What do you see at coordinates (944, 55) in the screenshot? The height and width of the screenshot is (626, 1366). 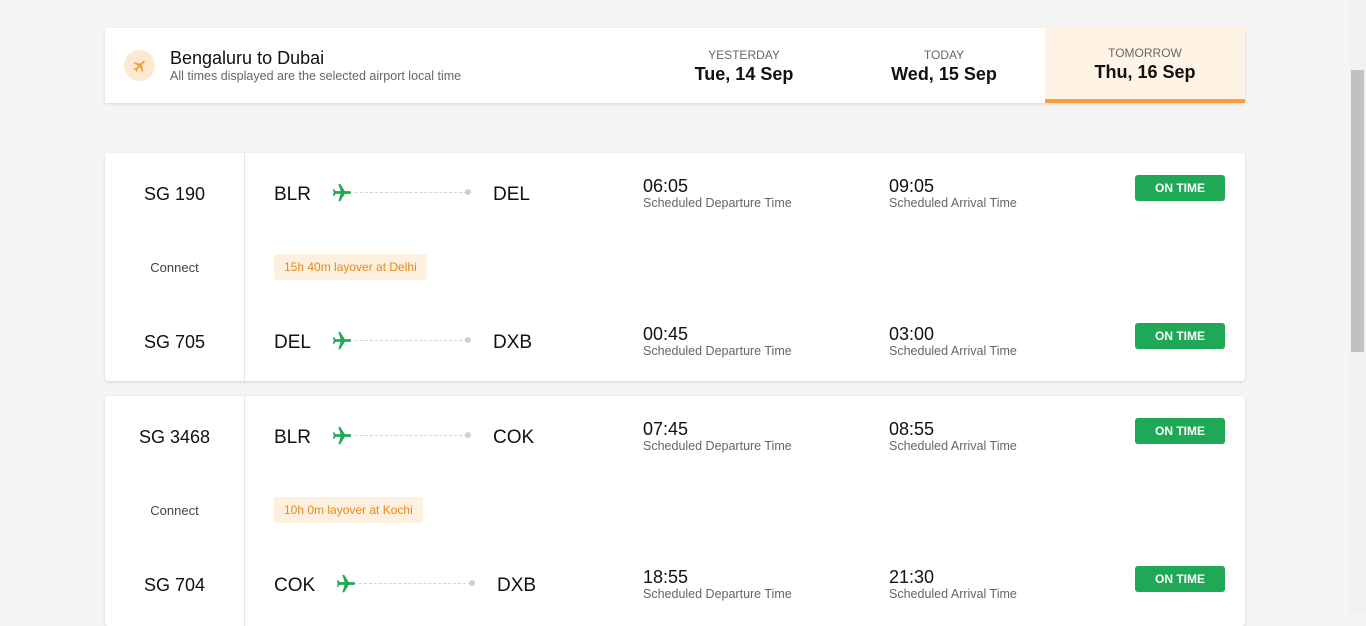 I see `day-label: TODAY` at bounding box center [944, 55].